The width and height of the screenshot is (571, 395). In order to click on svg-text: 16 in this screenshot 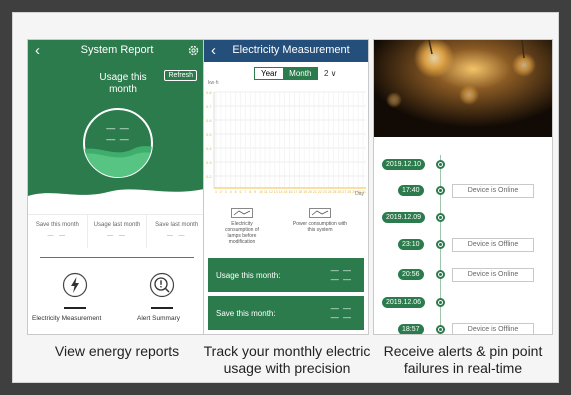, I will do `click(291, 192)`.